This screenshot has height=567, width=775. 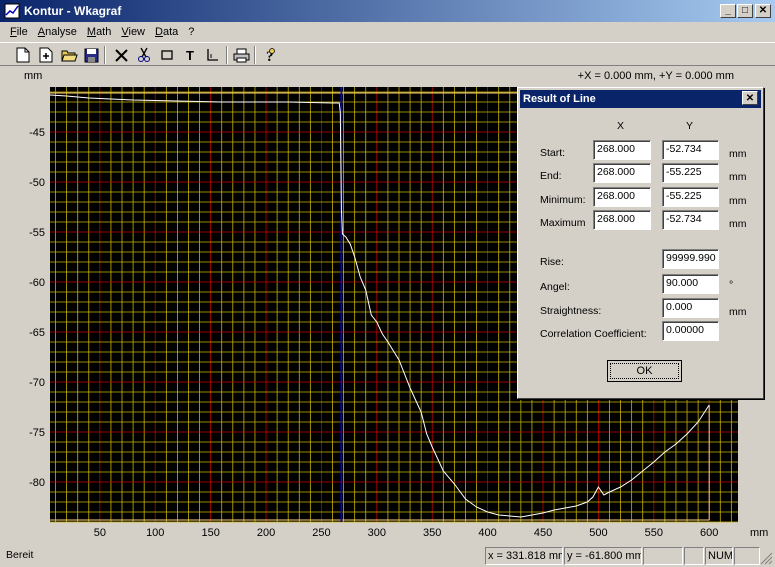 What do you see at coordinates (593, 334) in the screenshot?
I see `correlation-label: Correlation Coefficient:` at bounding box center [593, 334].